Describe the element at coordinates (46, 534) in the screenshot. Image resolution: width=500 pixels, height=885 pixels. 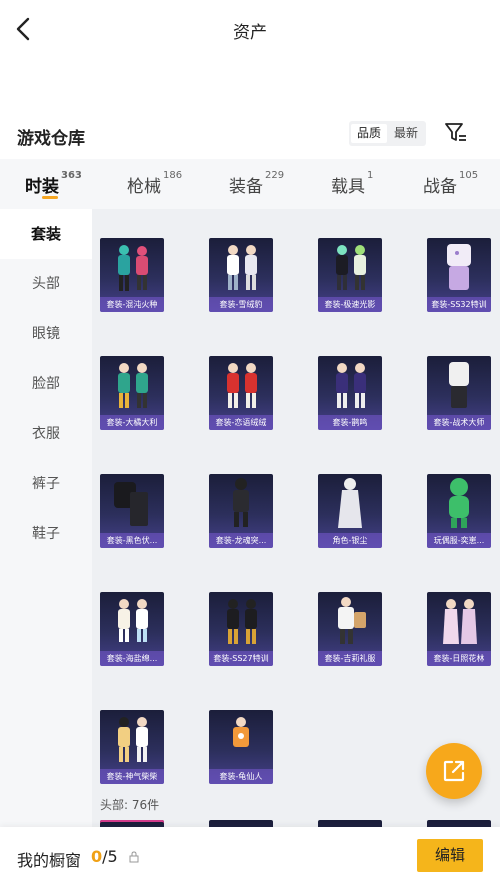
I see `sidebar-item-shoes: 鞋子` at that location.